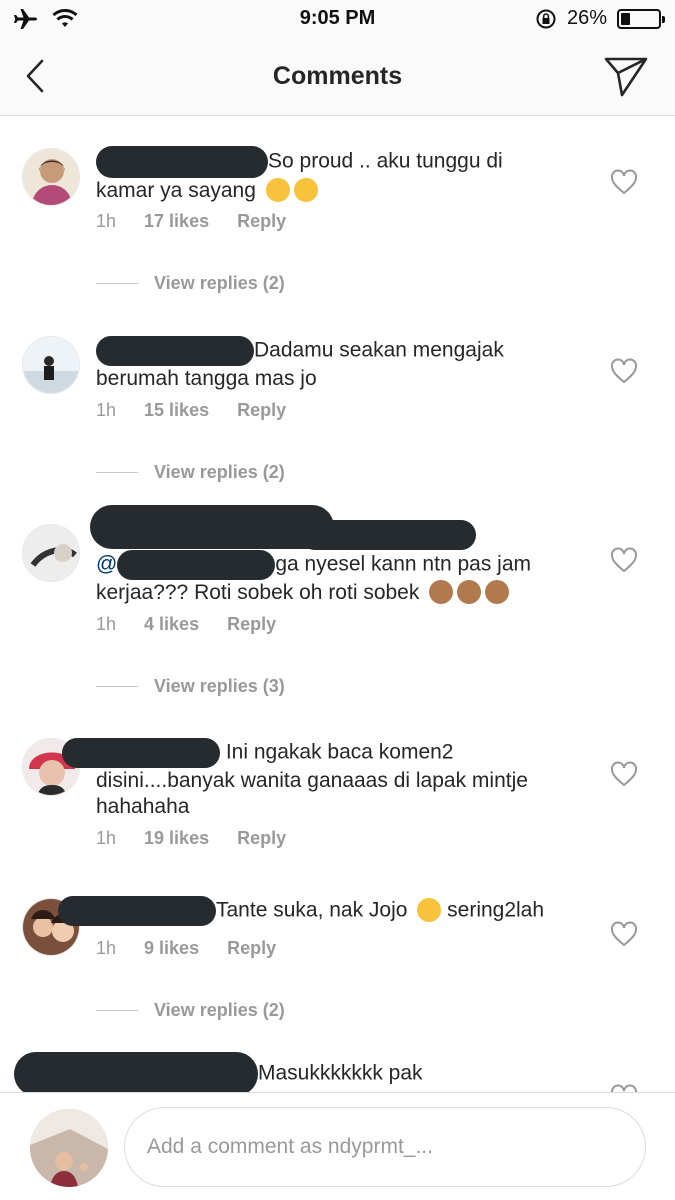  What do you see at coordinates (626, 18) in the screenshot?
I see `battery-fill` at bounding box center [626, 18].